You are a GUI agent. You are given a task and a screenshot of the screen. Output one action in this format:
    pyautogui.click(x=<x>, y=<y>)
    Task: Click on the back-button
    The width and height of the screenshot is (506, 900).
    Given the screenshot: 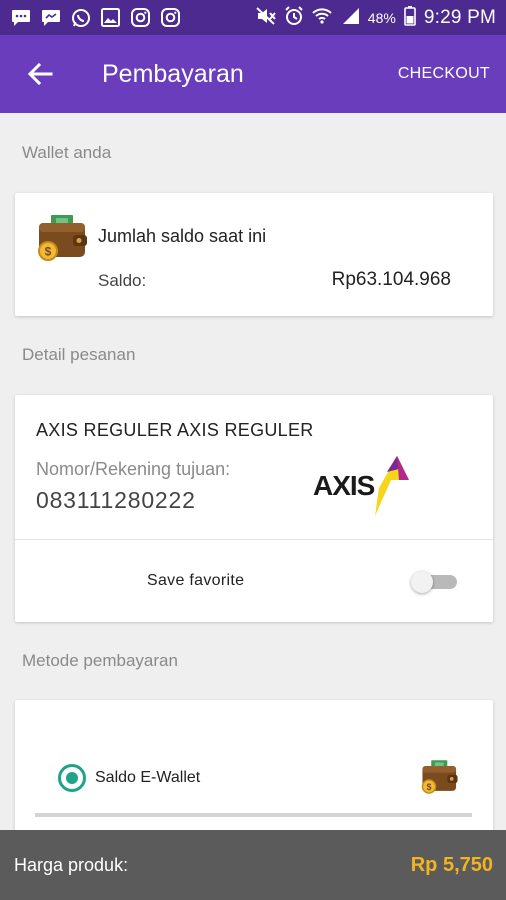 What is the action you would take?
    pyautogui.click(x=40, y=74)
    